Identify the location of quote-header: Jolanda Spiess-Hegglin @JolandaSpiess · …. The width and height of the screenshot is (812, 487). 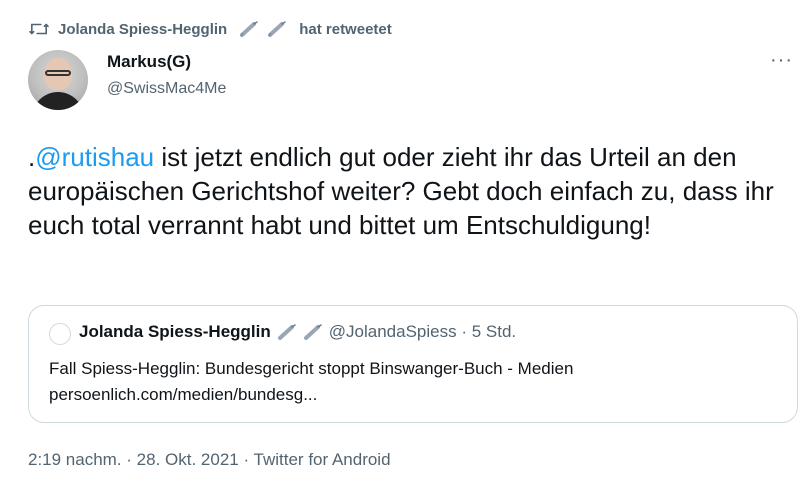
(297, 332).